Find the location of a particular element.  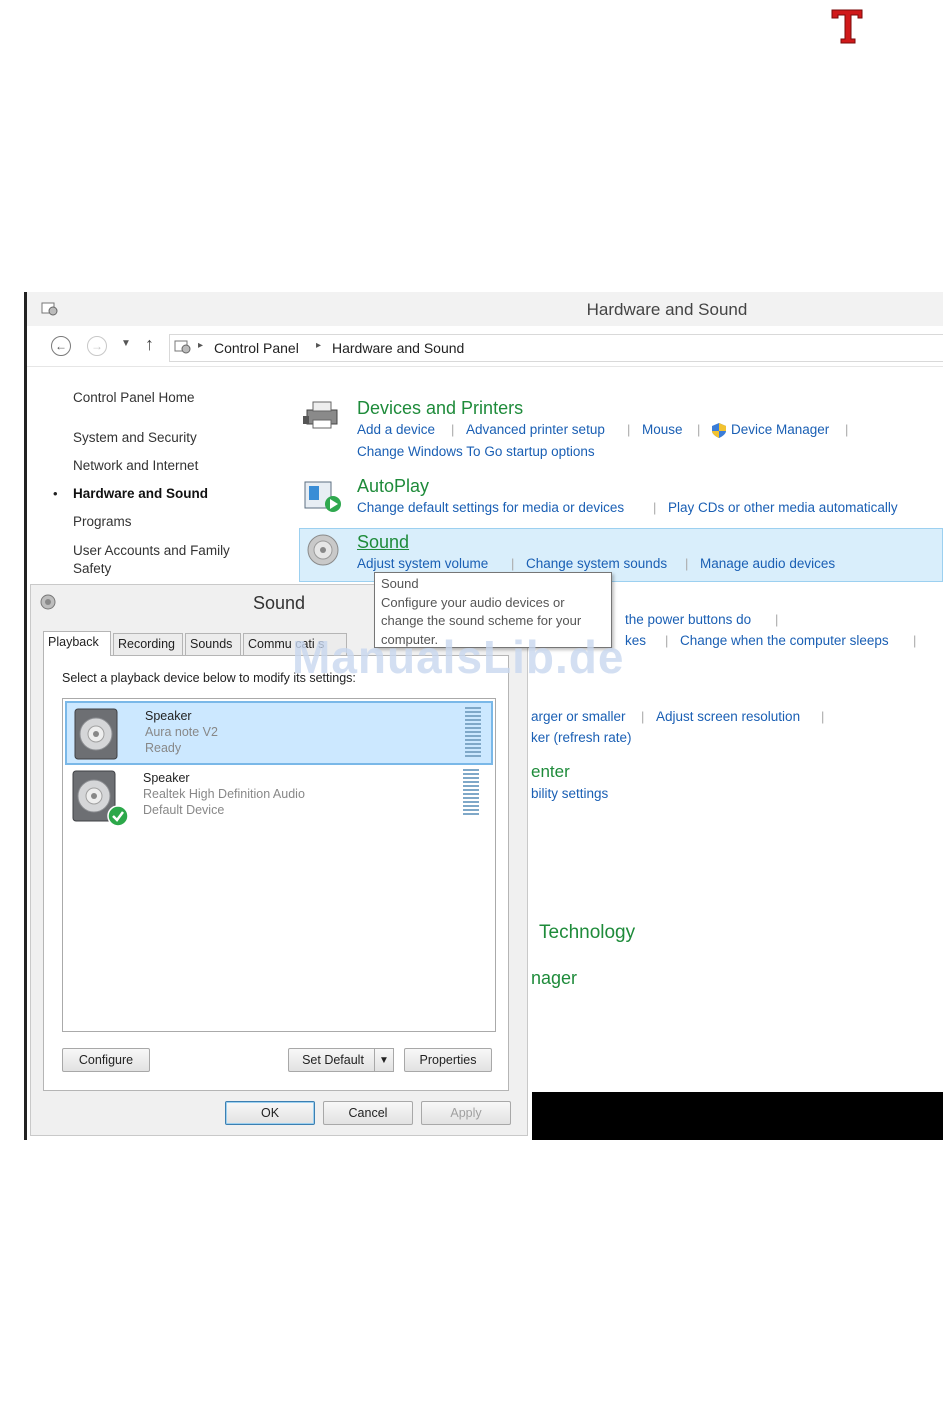

title-bar: Hardware and Sound is located at coordinates (485, 309).